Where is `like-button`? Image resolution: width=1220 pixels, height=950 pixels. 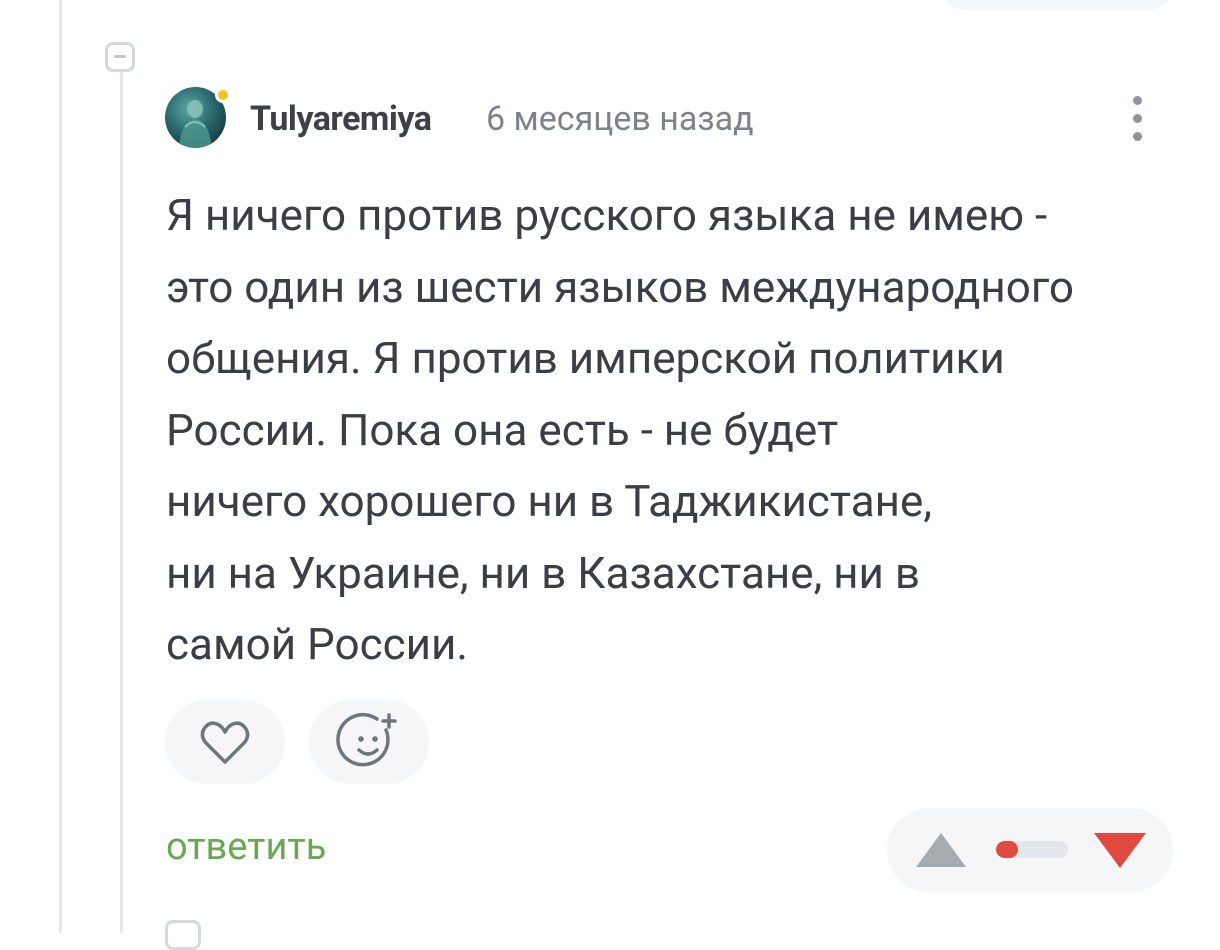 like-button is located at coordinates (225, 742).